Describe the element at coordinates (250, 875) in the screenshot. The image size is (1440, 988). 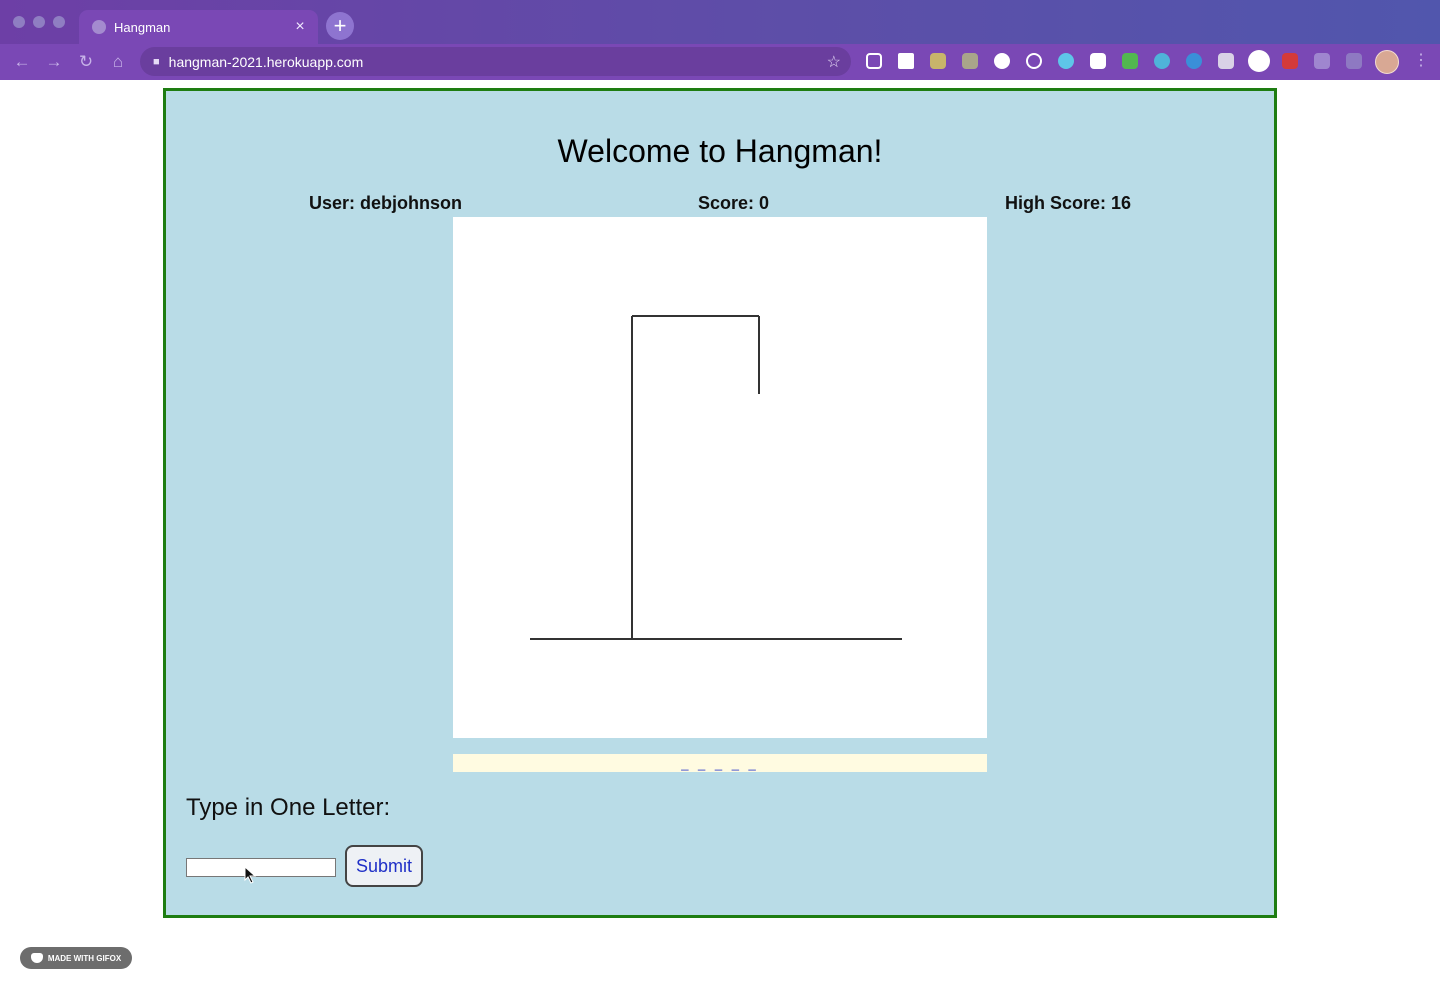
I see `mouse-cursor-icon` at that location.